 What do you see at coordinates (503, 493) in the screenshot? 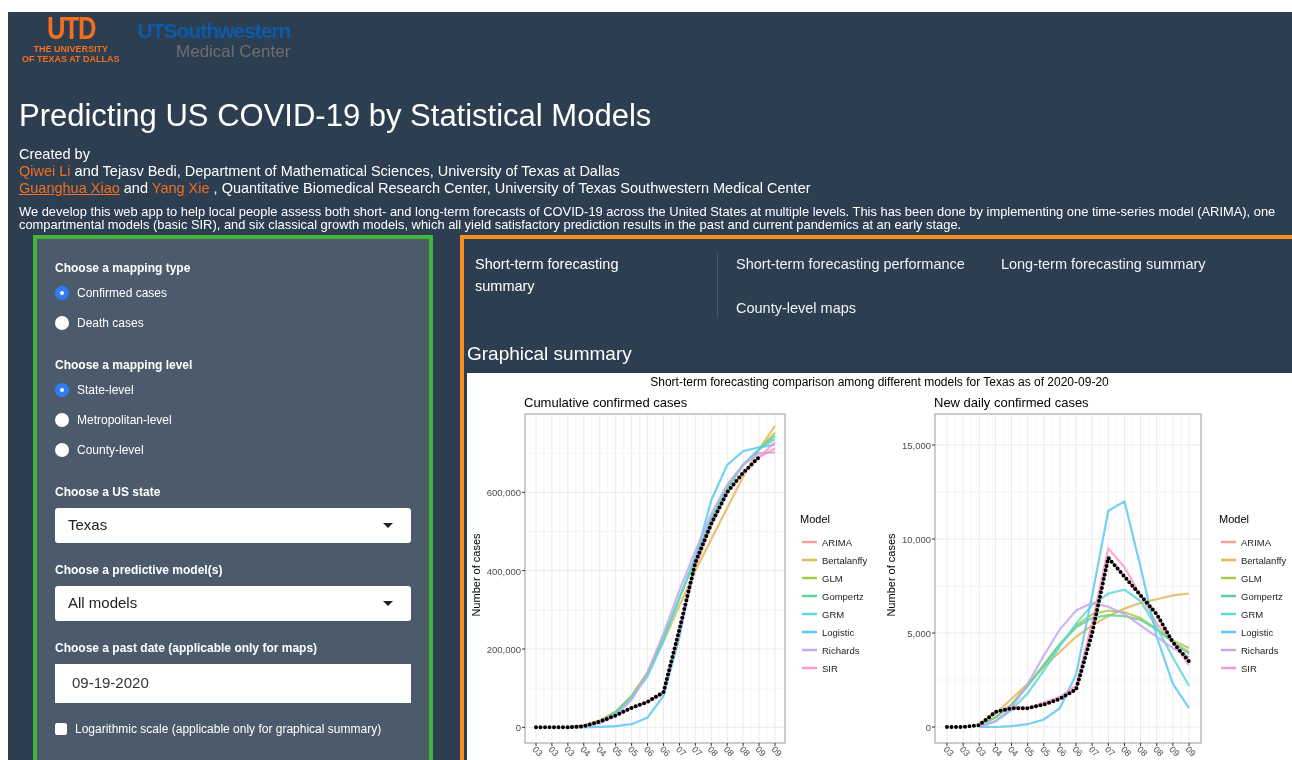
I see `tick-label: 600,000` at bounding box center [503, 493].